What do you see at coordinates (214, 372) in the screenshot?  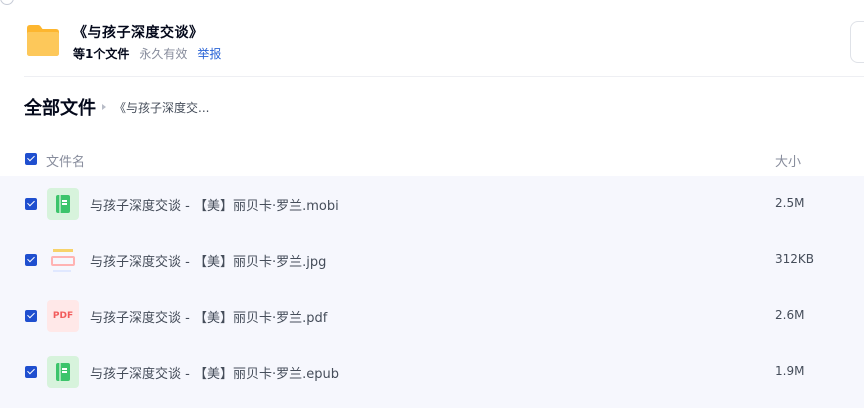 I see `file-name: 与孩子深度交谈 - 【美】丽贝卡·罗兰.epub` at bounding box center [214, 372].